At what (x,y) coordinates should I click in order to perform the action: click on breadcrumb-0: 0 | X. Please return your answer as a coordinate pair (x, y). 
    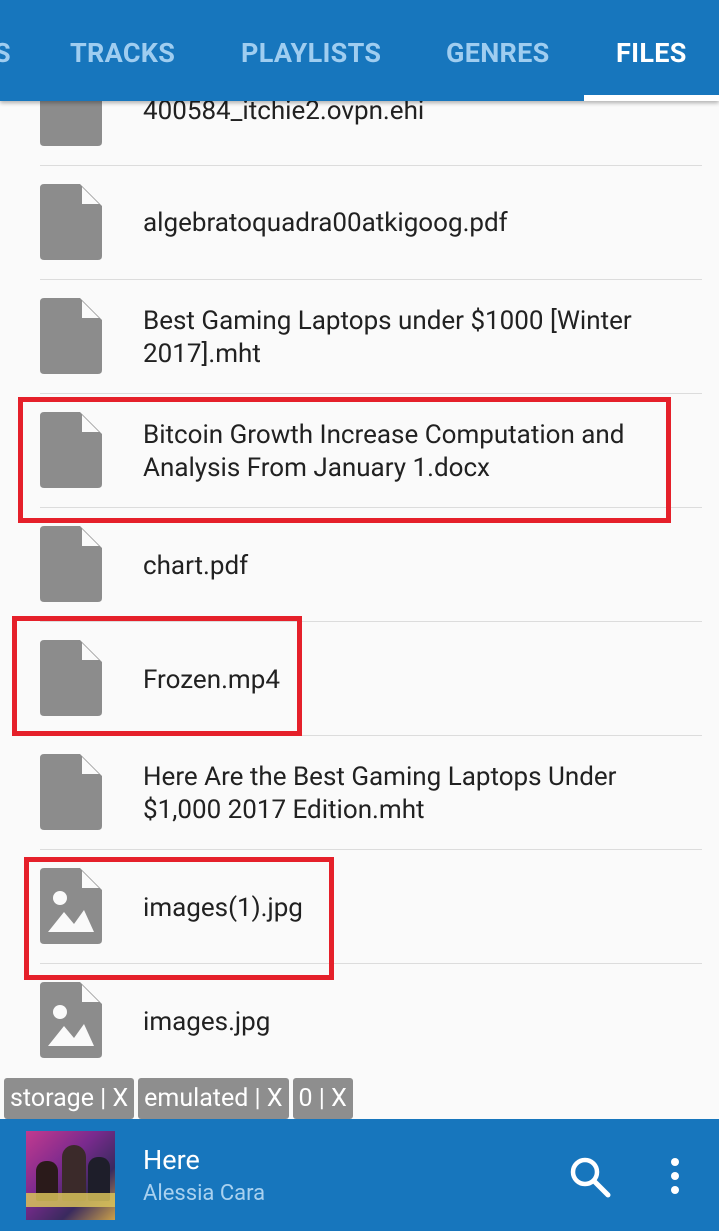
    Looking at the image, I should click on (322, 1098).